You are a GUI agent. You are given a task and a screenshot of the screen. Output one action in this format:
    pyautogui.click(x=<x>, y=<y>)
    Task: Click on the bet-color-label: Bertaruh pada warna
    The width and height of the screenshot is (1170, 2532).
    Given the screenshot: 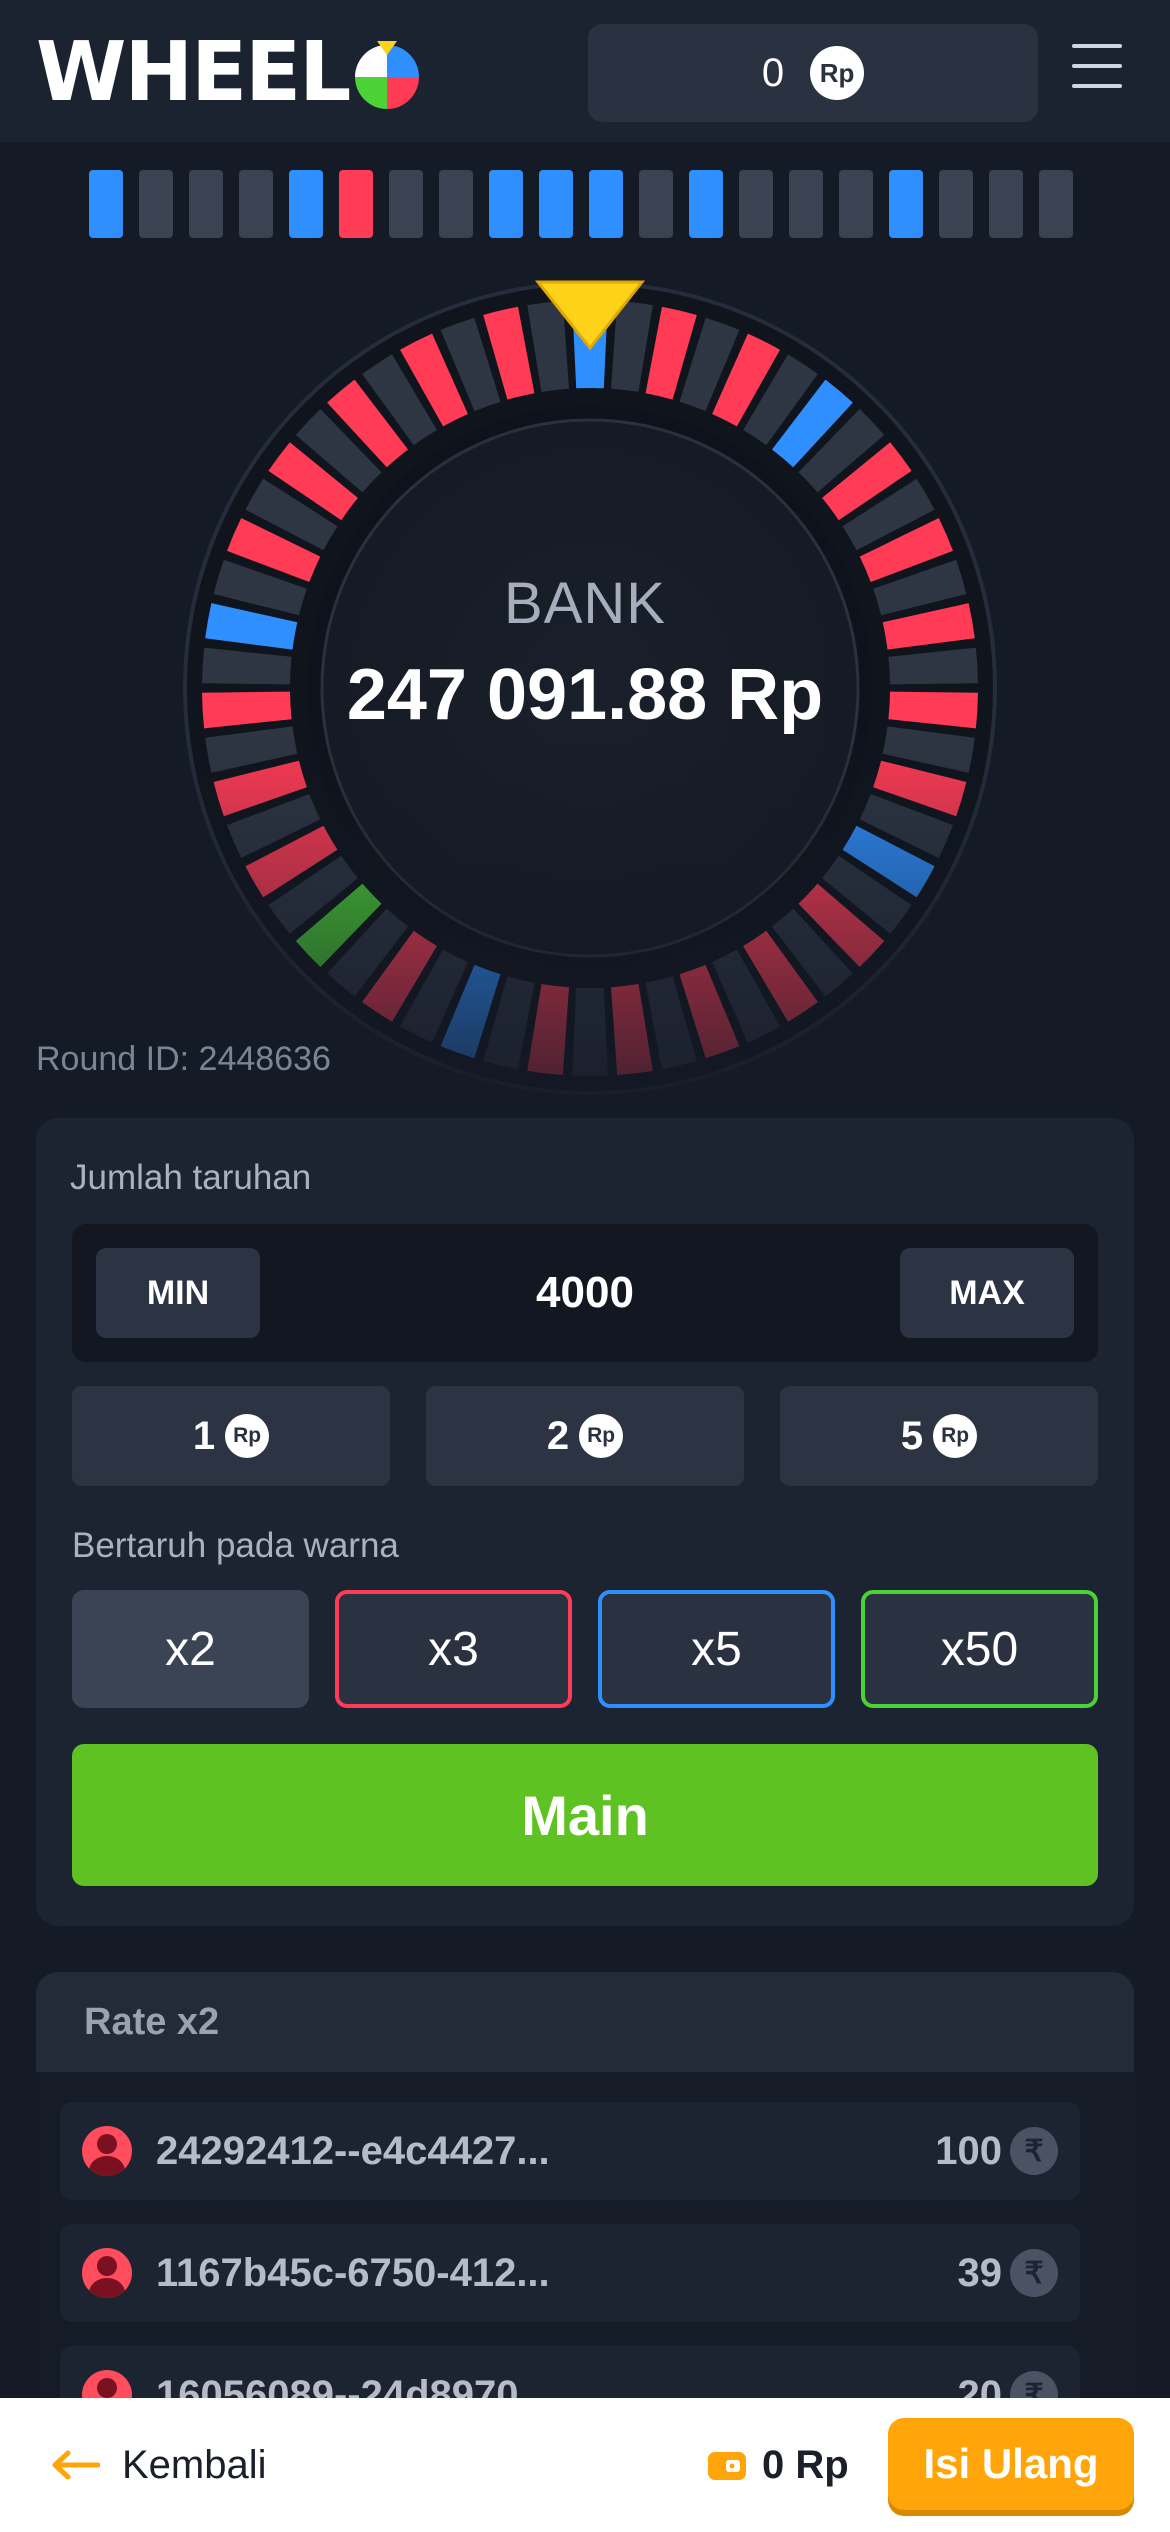 What is the action you would take?
    pyautogui.click(x=235, y=1545)
    